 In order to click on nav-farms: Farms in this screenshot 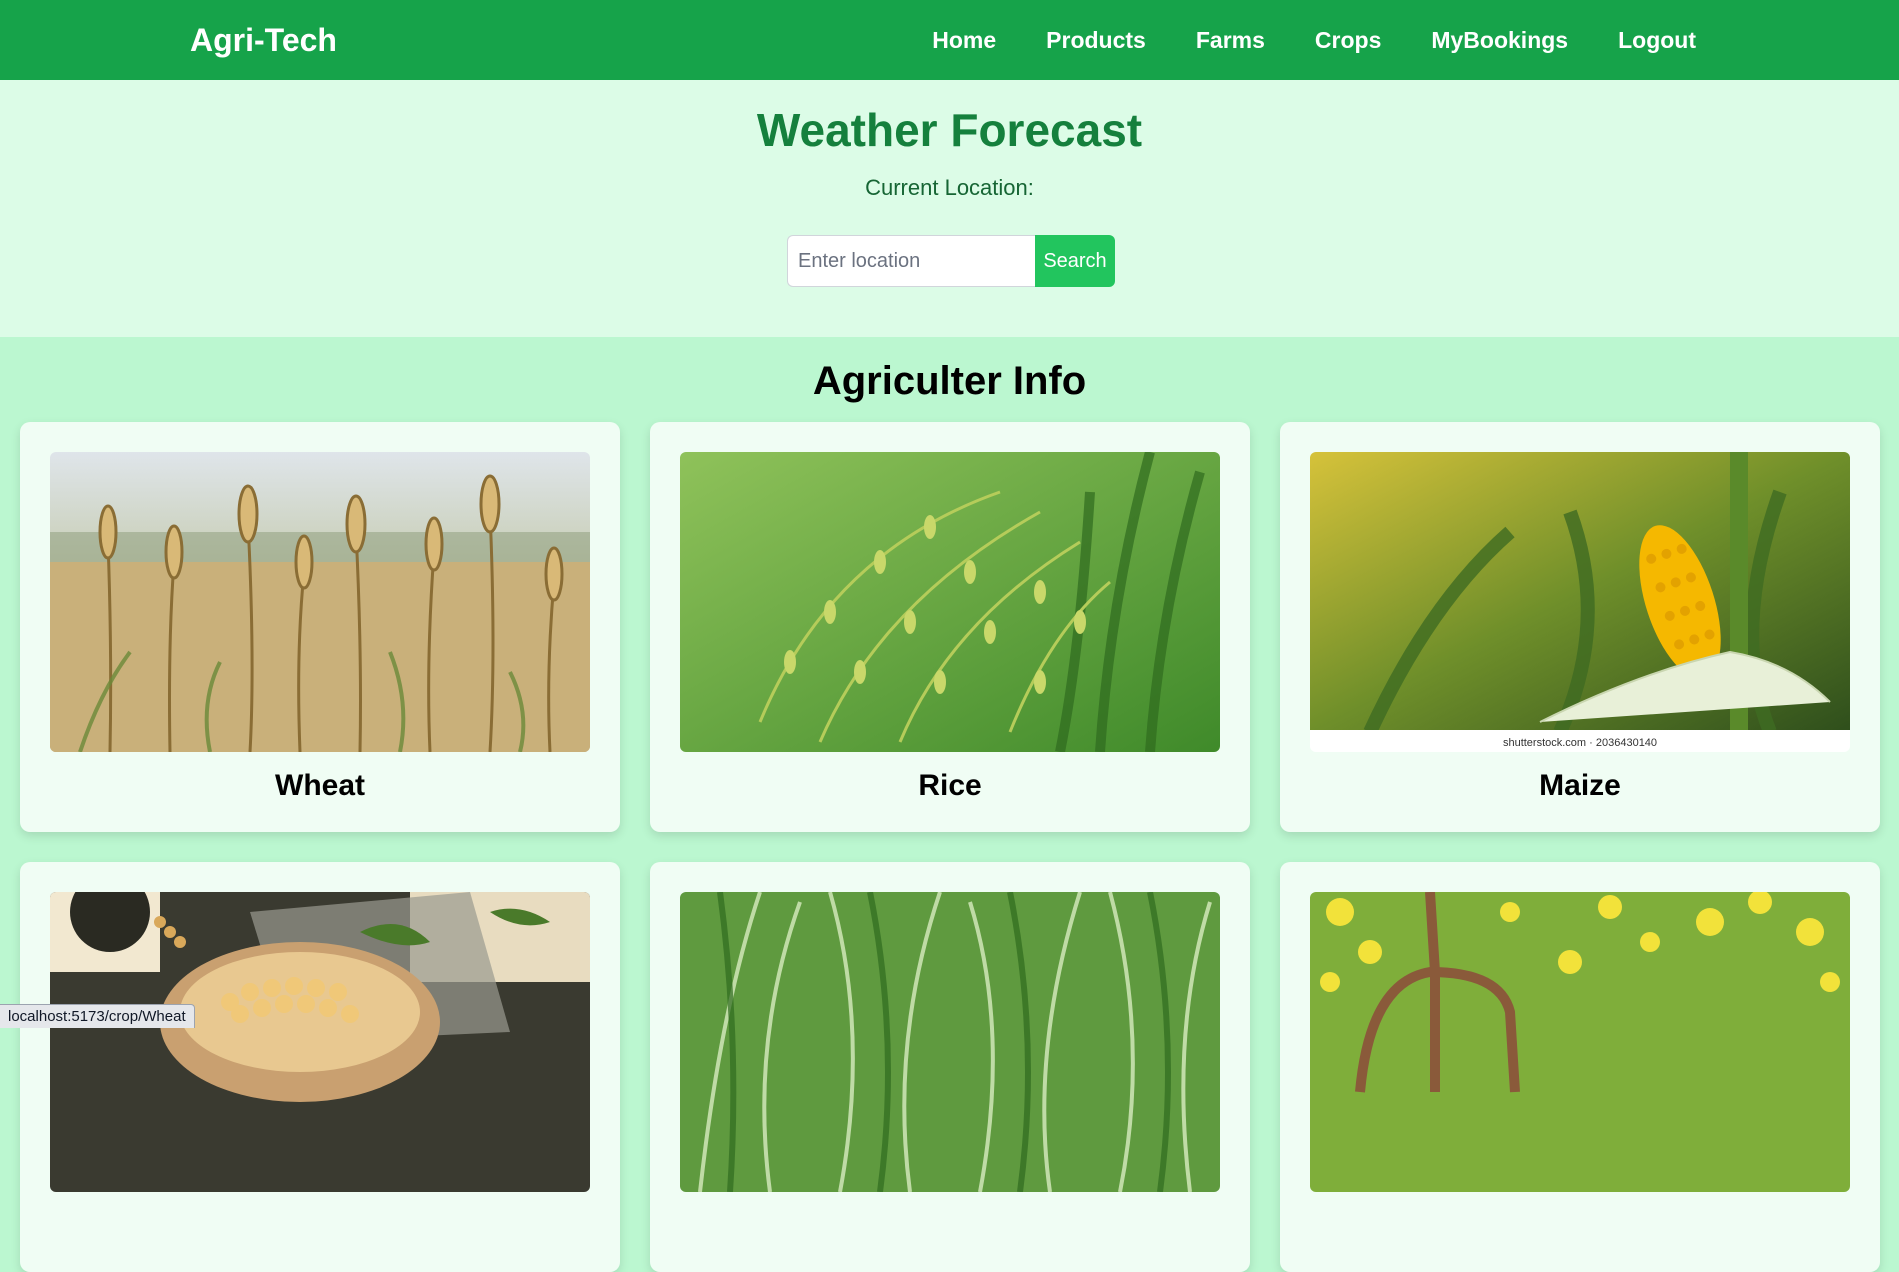, I will do `click(1230, 40)`.